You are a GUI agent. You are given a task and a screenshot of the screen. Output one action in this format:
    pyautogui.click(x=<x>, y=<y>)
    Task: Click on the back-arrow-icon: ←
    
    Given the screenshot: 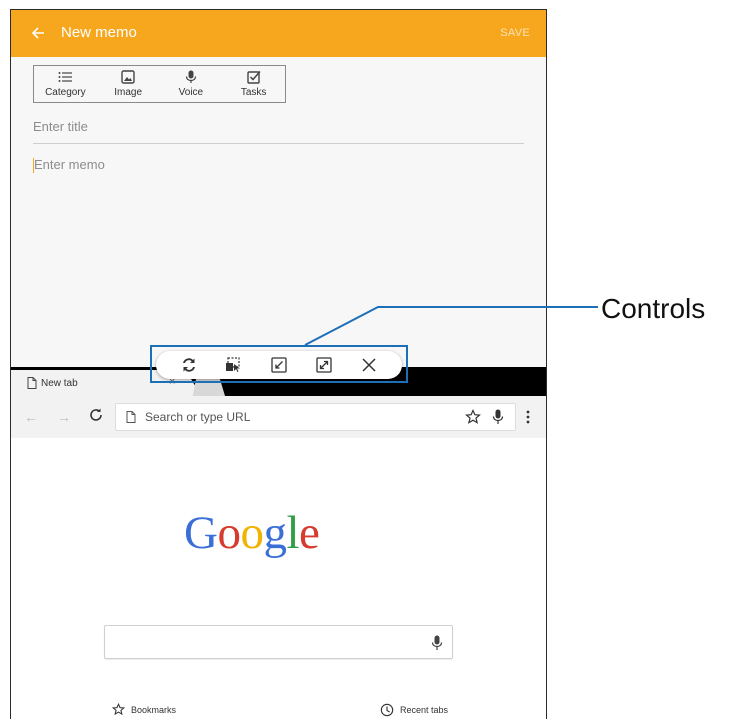 What is the action you would take?
    pyautogui.click(x=31, y=417)
    